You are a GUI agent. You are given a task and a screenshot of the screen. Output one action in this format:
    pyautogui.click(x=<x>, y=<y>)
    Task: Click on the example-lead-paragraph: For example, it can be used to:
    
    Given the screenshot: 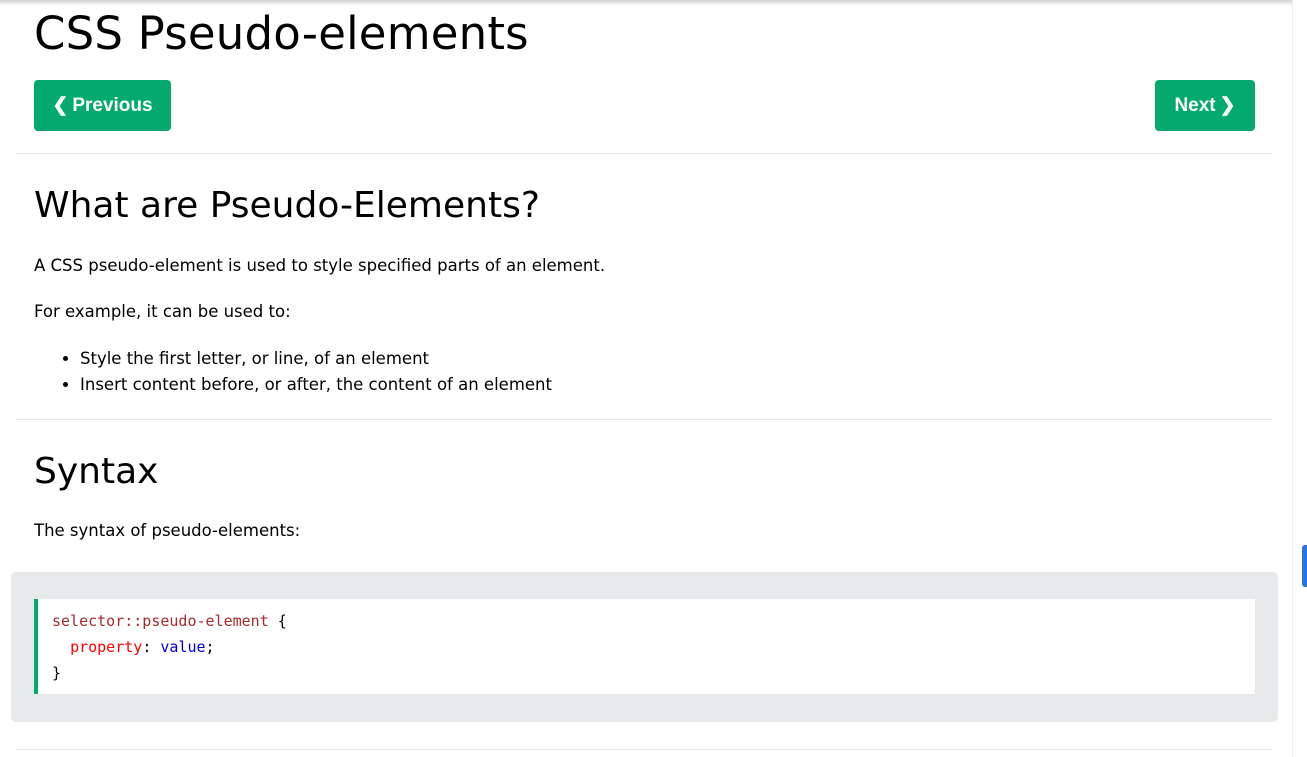 What is the action you would take?
    pyautogui.click(x=162, y=311)
    